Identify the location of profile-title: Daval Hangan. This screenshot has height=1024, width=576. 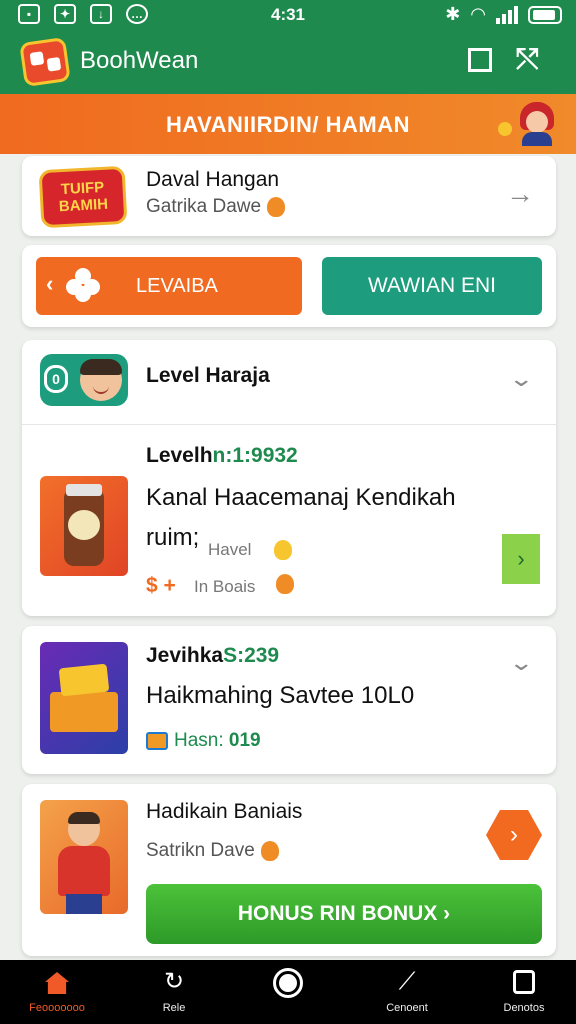
(213, 179).